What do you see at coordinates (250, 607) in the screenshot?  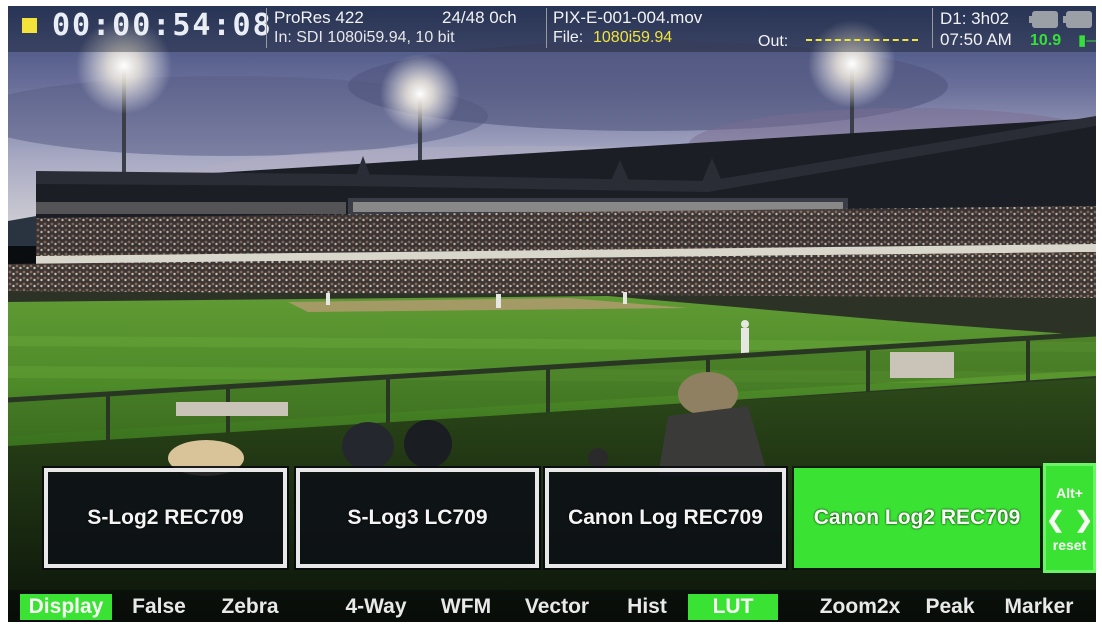 I see `menu-zebra: Zebra` at bounding box center [250, 607].